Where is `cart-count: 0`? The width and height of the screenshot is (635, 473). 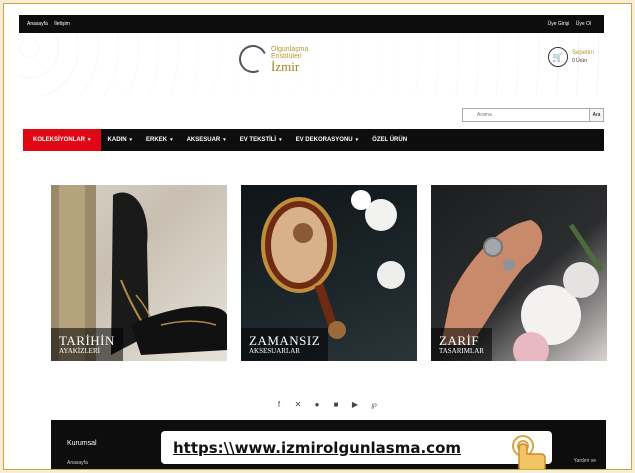
cart-count: 0 is located at coordinates (573, 60).